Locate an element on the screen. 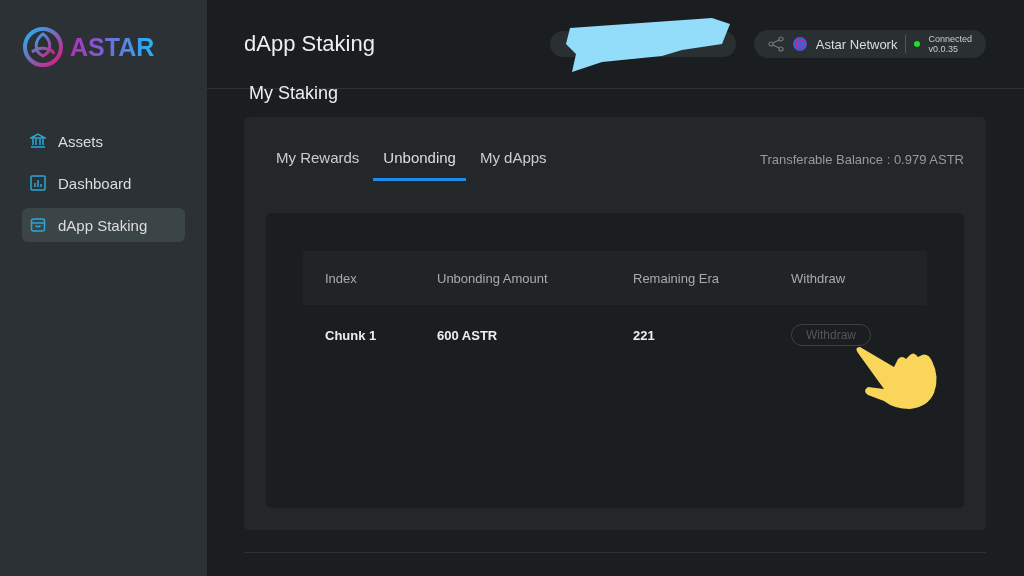  transferable-balance: Transferable Balance : 0.979 ASTR is located at coordinates (861, 159).